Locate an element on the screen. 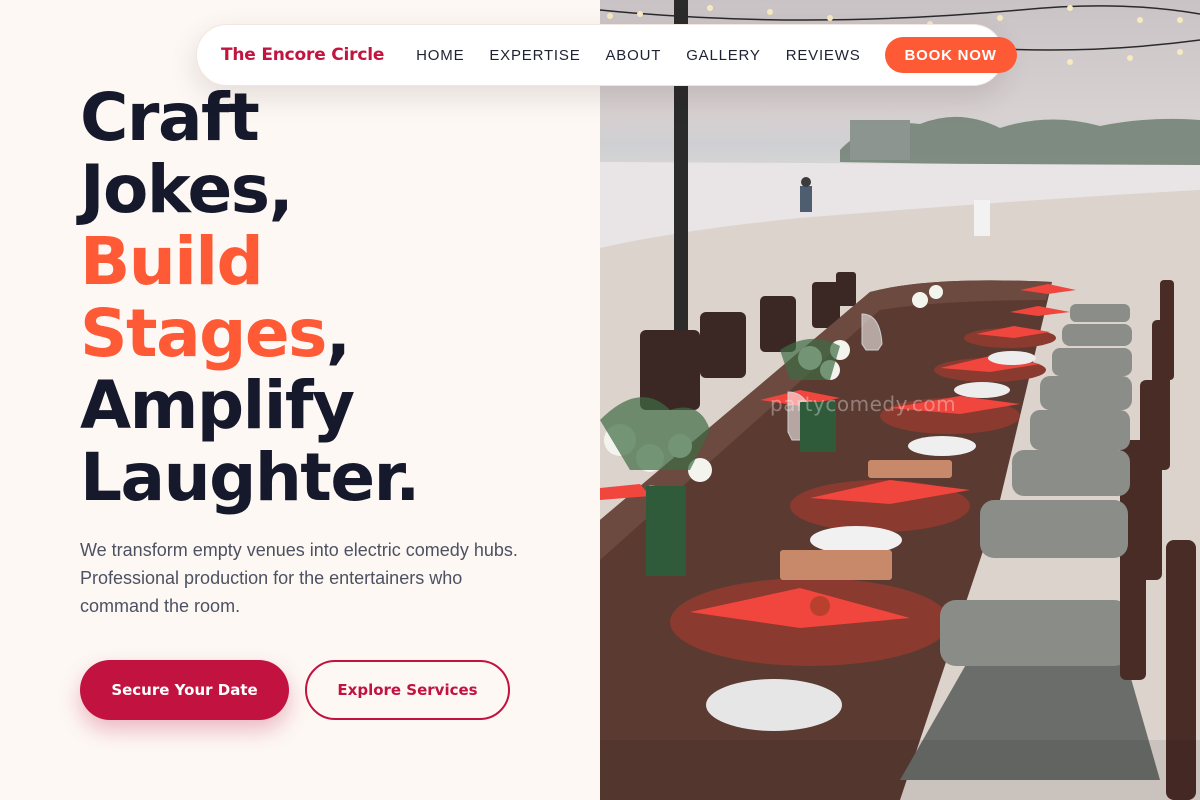 This screenshot has width=1200, height=800. headline-line-laughter: Laughter. is located at coordinates (250, 477).